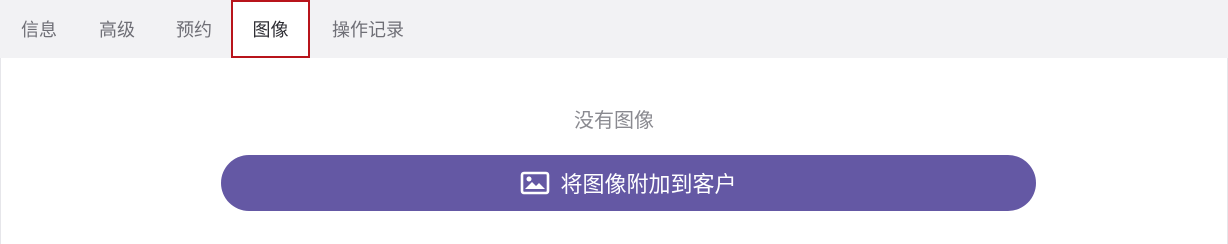  What do you see at coordinates (0, 151) in the screenshot?
I see `content-left-border` at bounding box center [0, 151].